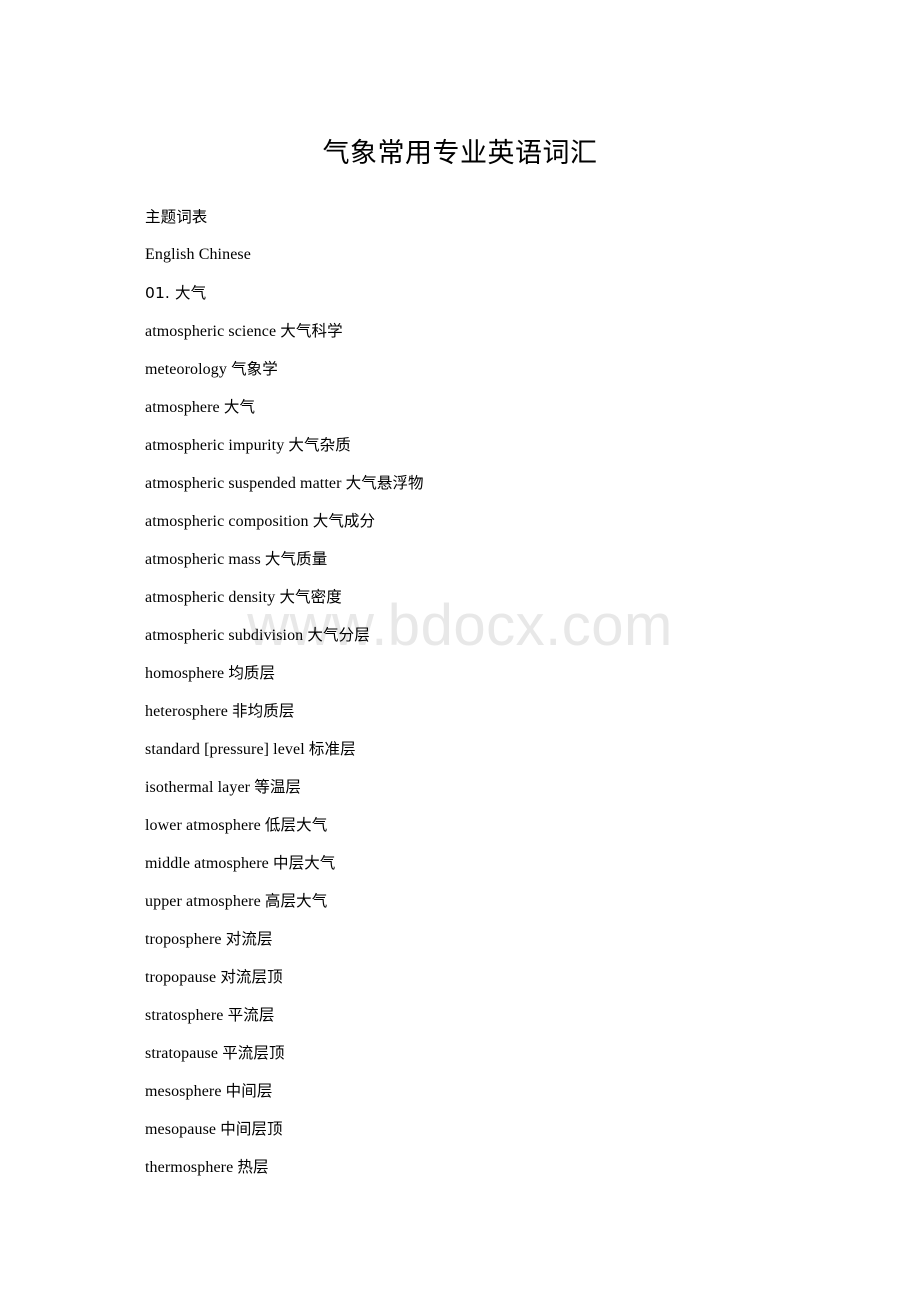  I want to click on entry-english: atmospheric density, so click(210, 597).